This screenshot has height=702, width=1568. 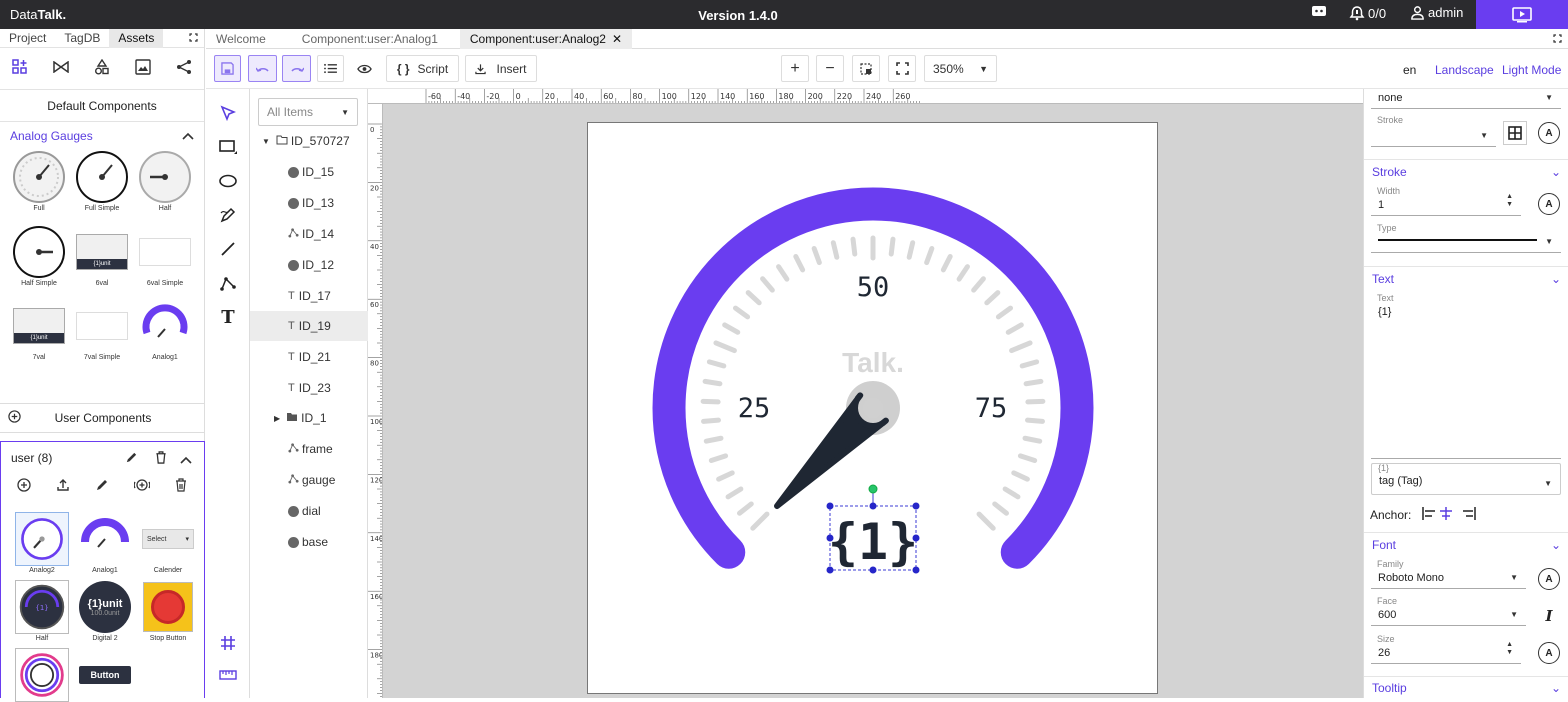 I want to click on components-icon, so click(x=20, y=68).